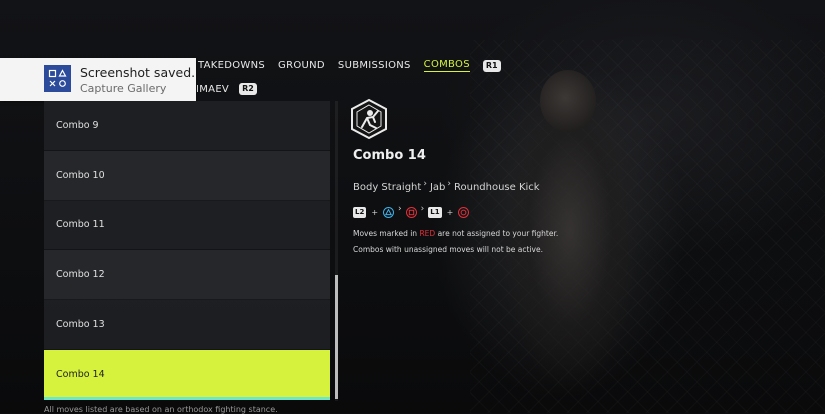 Image resolution: width=825 pixels, height=414 pixels. What do you see at coordinates (77, 125) in the screenshot?
I see `list-item-label: Combo 9` at bounding box center [77, 125].